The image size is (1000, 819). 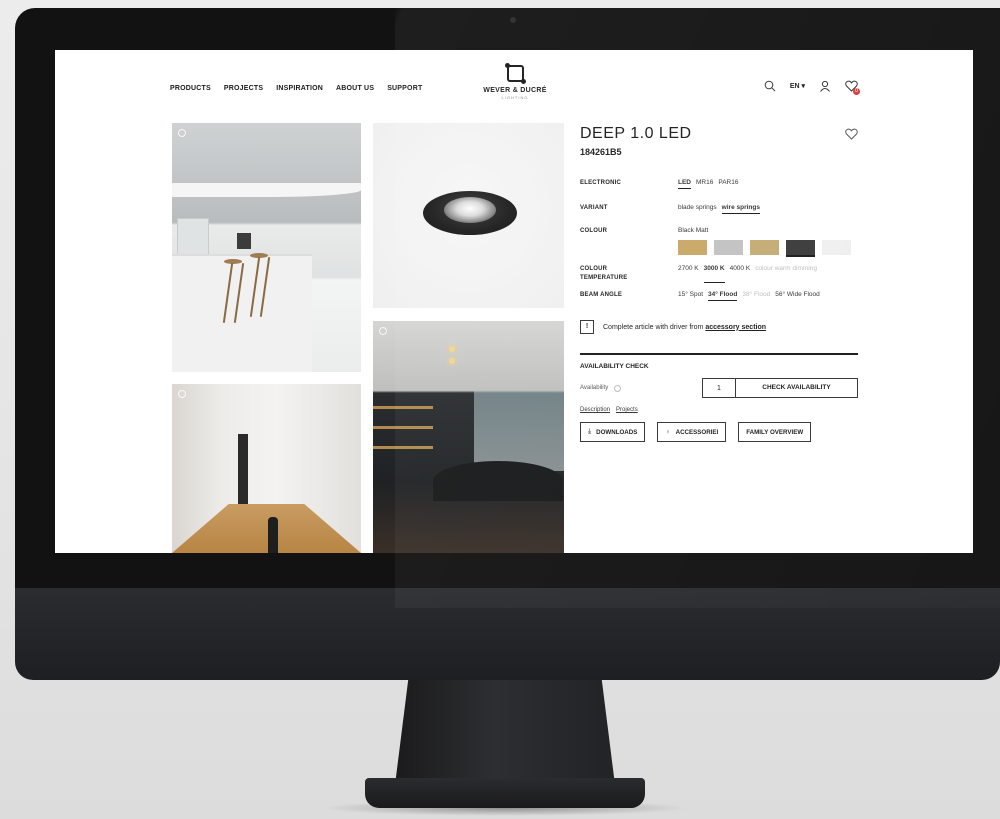 I want to click on option-15-spot: 15° Spot, so click(x=690, y=296).